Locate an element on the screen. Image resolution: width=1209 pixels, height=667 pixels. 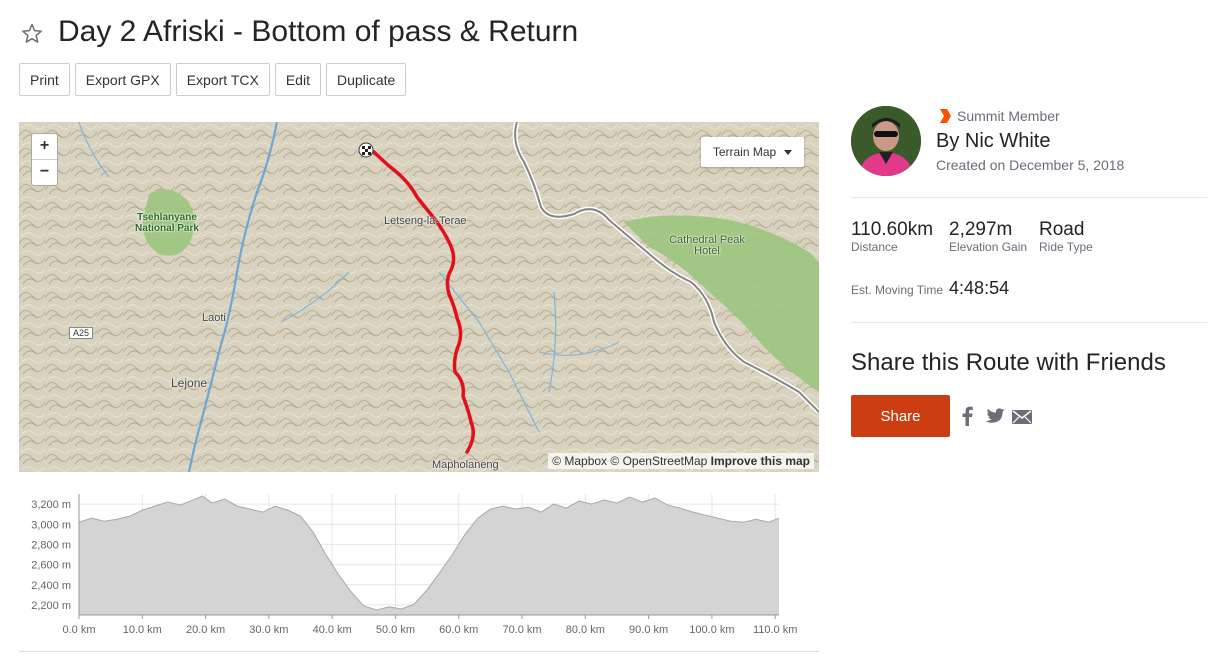
chart-divider is located at coordinates (419, 651).